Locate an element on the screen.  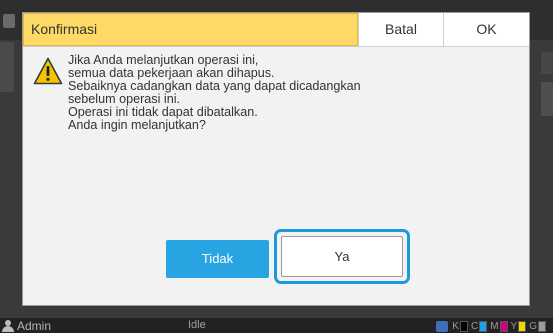
background-right-tab is located at coordinates (547, 63).